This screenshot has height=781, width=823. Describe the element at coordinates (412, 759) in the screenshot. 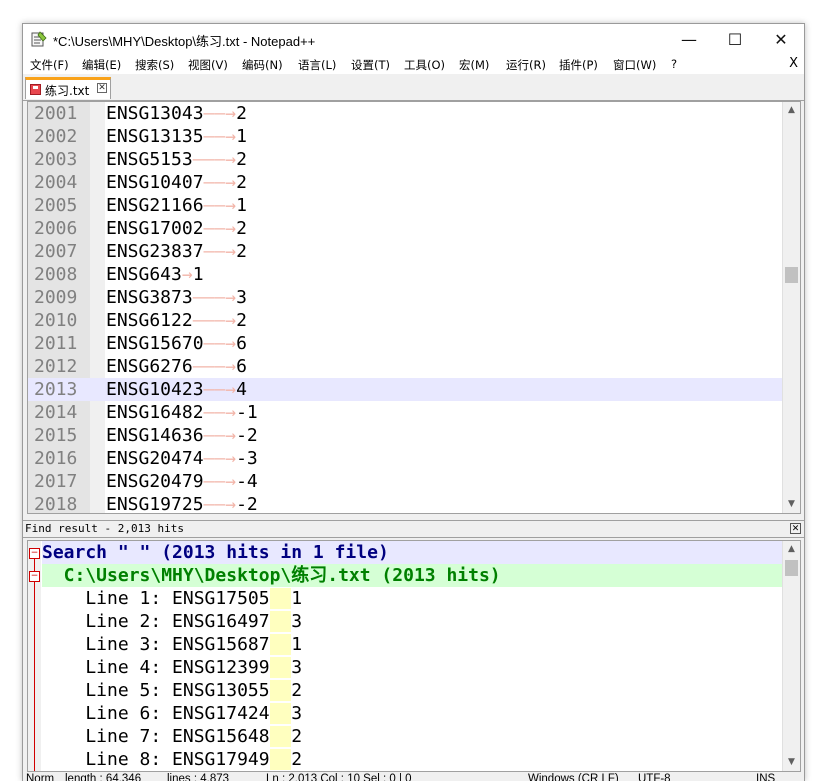

I see `find-hit-line: Line 8: ENSG17949 2` at that location.